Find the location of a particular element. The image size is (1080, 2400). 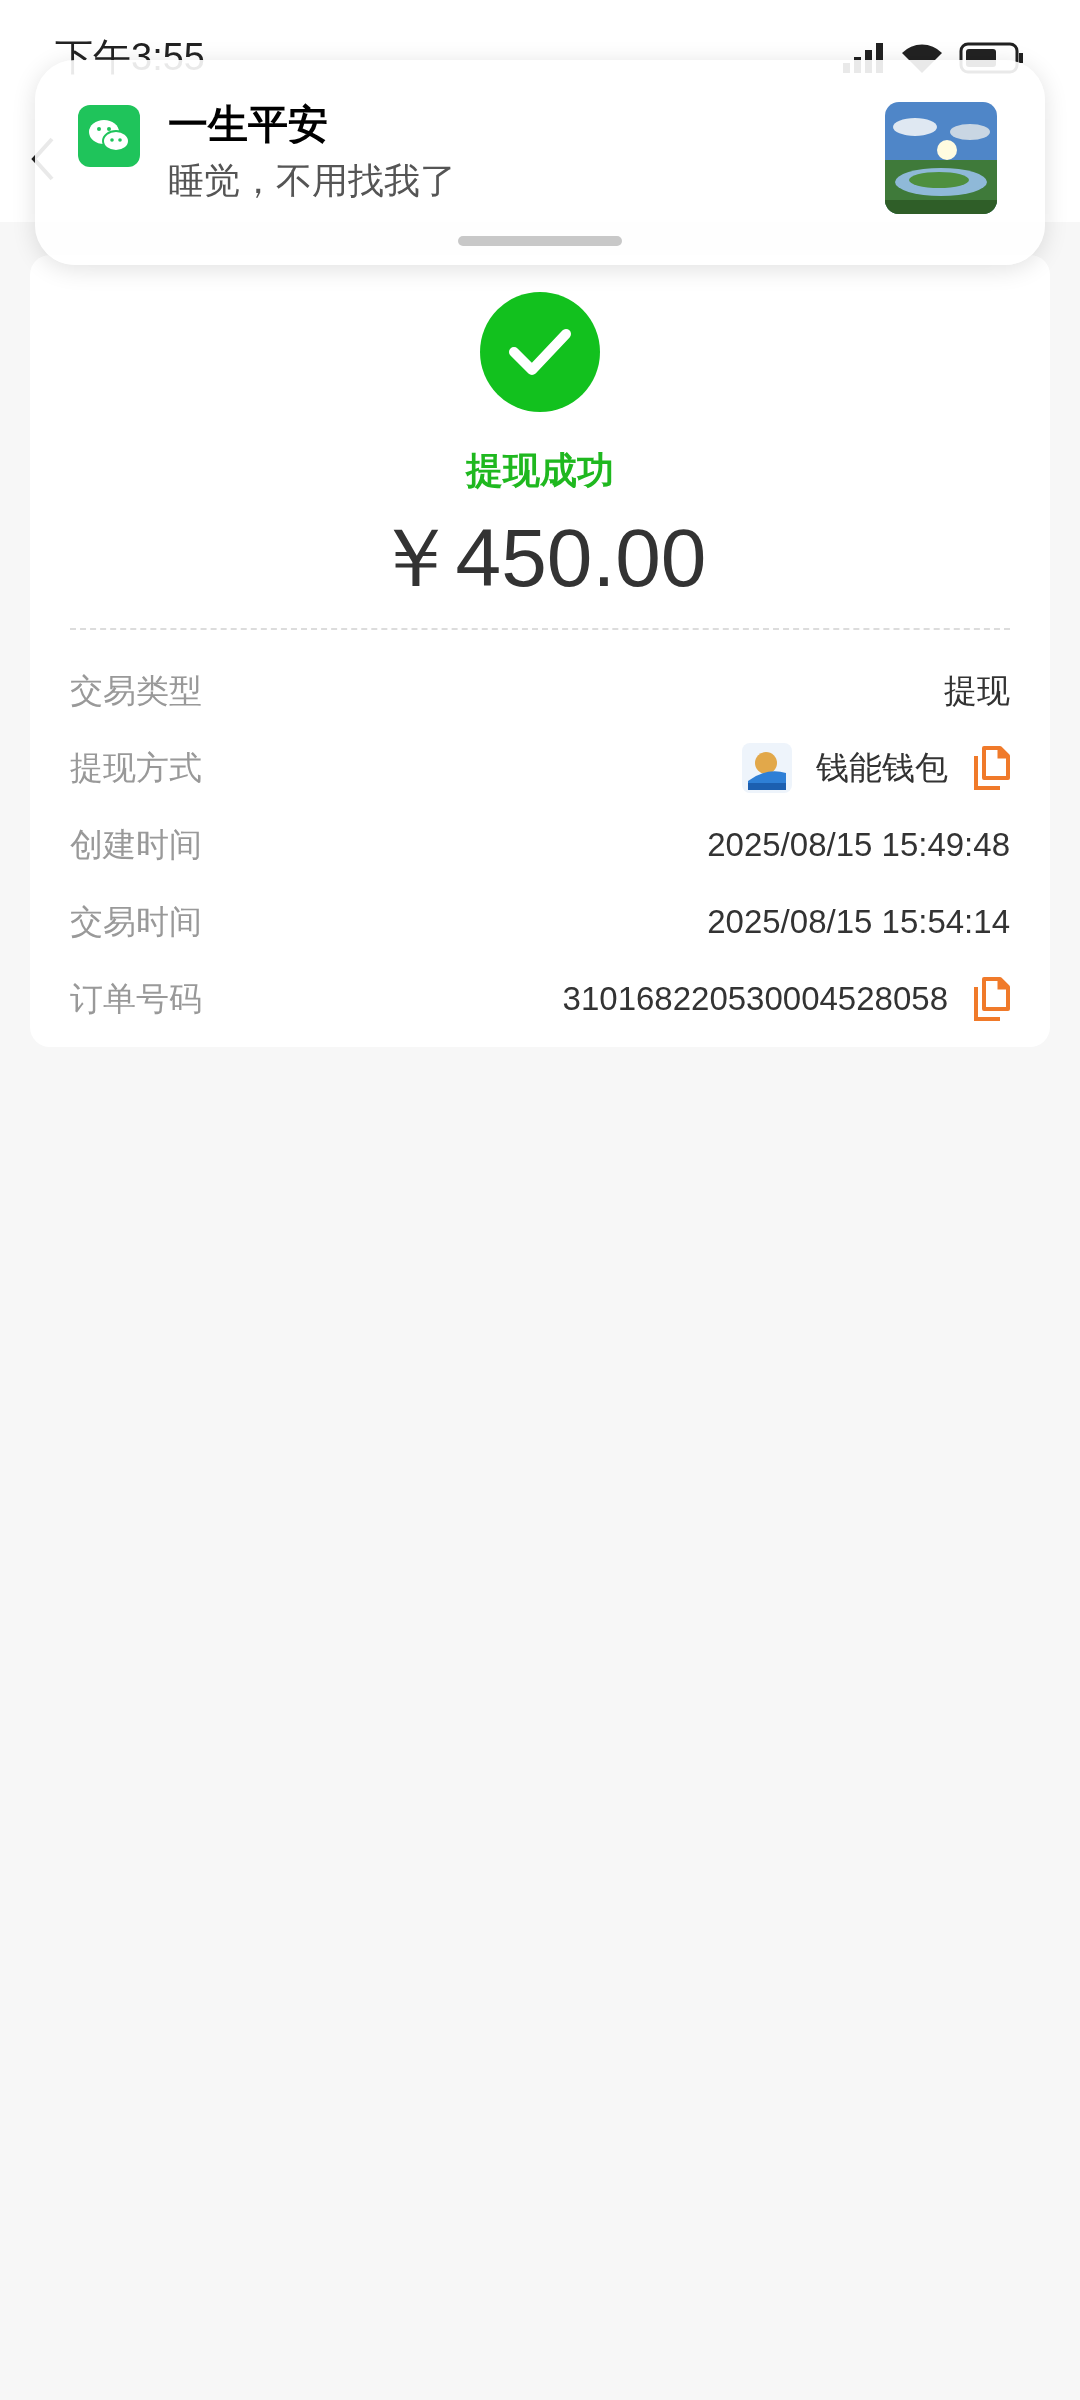

detail-label: 订单号码 is located at coordinates (136, 998).